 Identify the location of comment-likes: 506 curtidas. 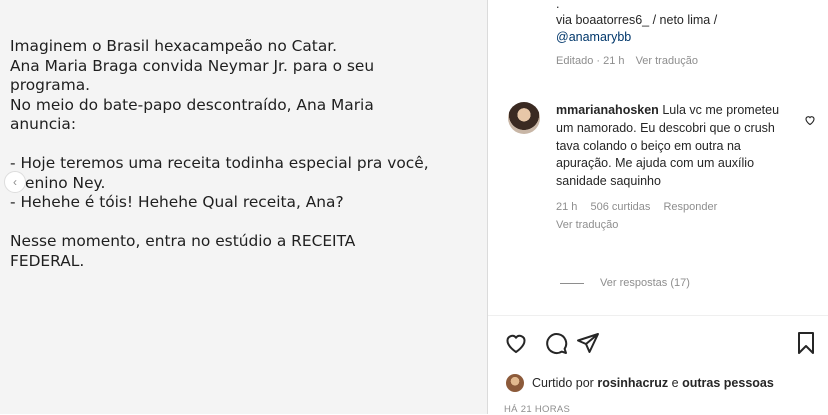
(620, 207).